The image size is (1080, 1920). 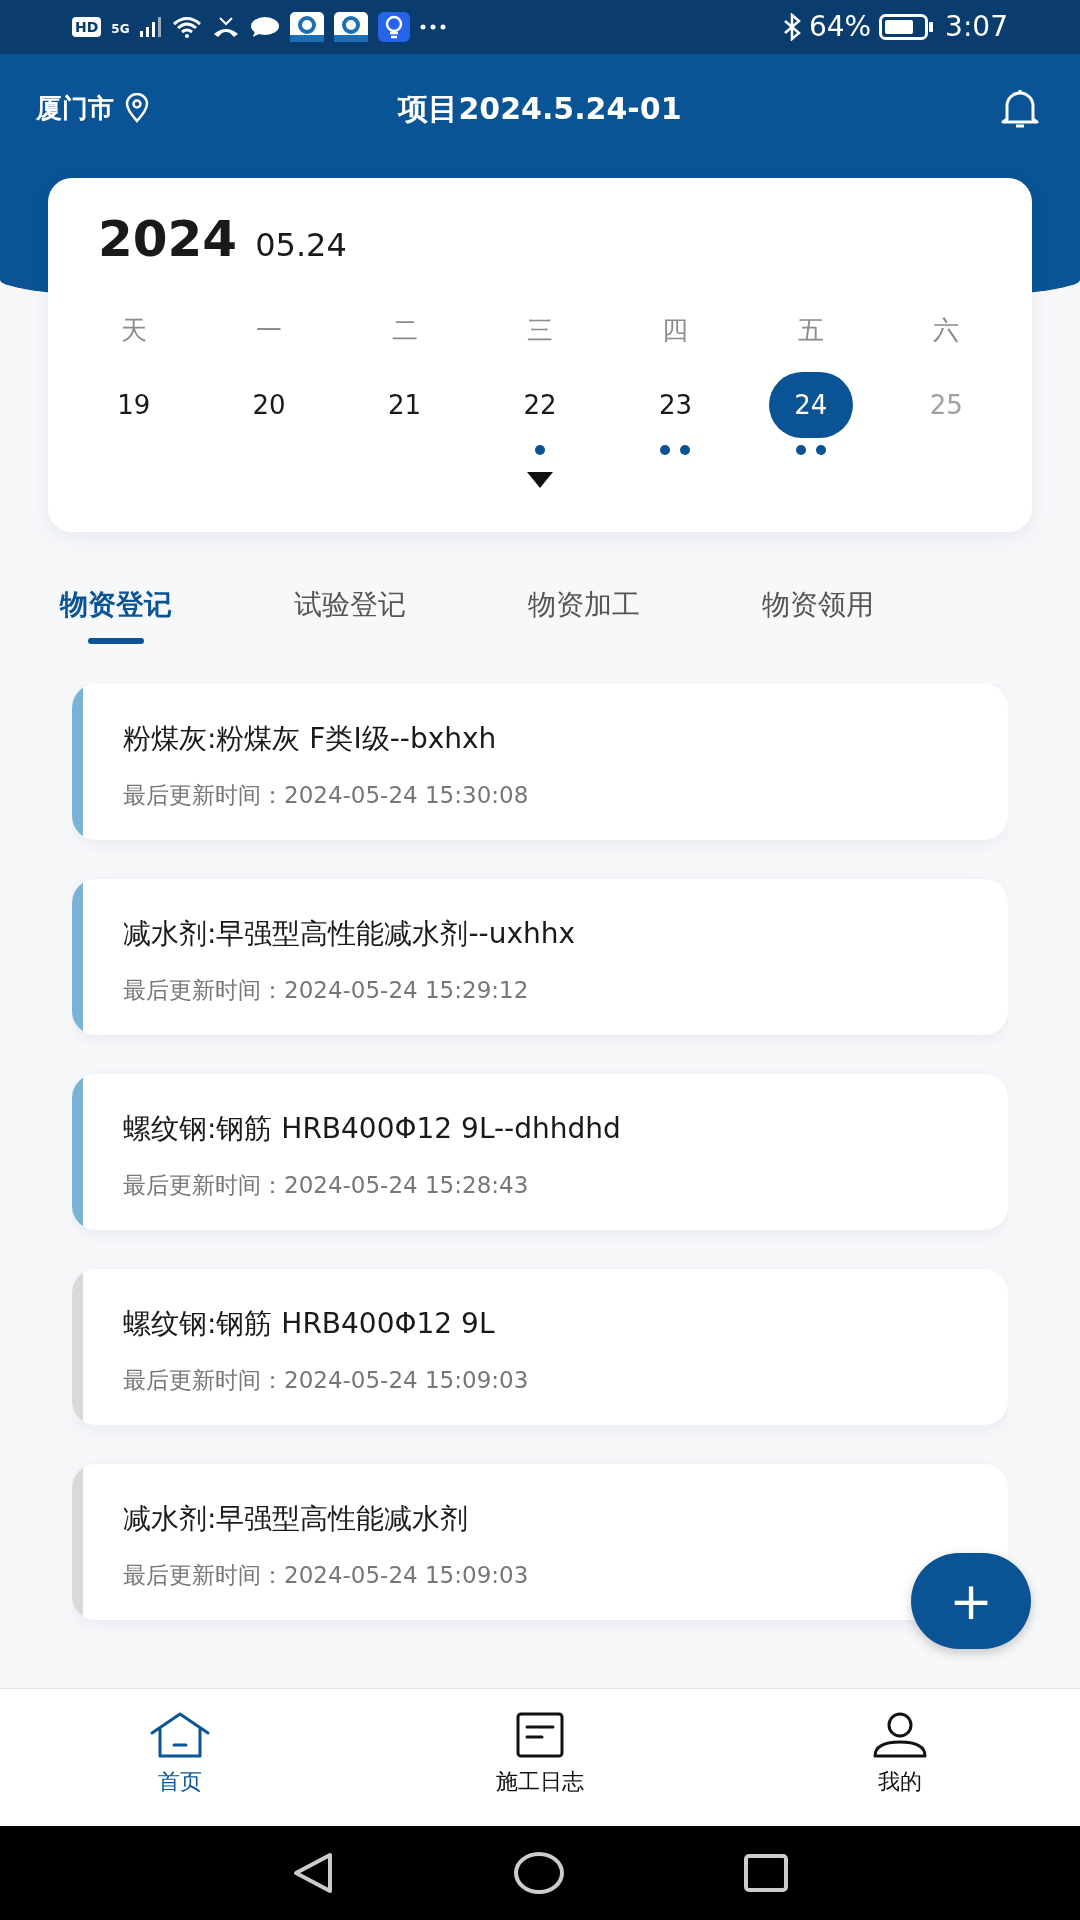 What do you see at coordinates (540, 1152) in the screenshot?
I see `record-card: 螺纹钢:钢筋 HRB400Φ12 9L--dhhdhd 最后更新时间：2024-05-24 15:28:43` at bounding box center [540, 1152].